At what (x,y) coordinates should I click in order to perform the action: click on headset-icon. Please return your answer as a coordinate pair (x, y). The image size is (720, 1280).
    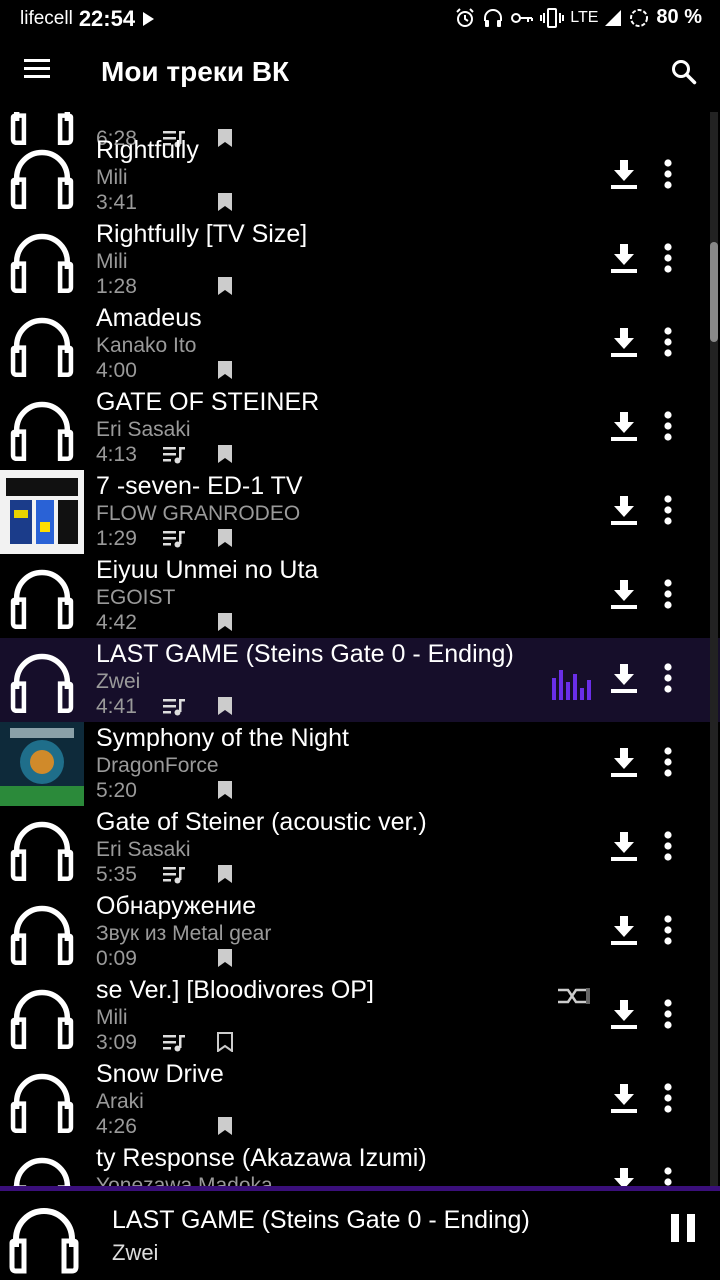
    Looking at the image, I should click on (493, 18).